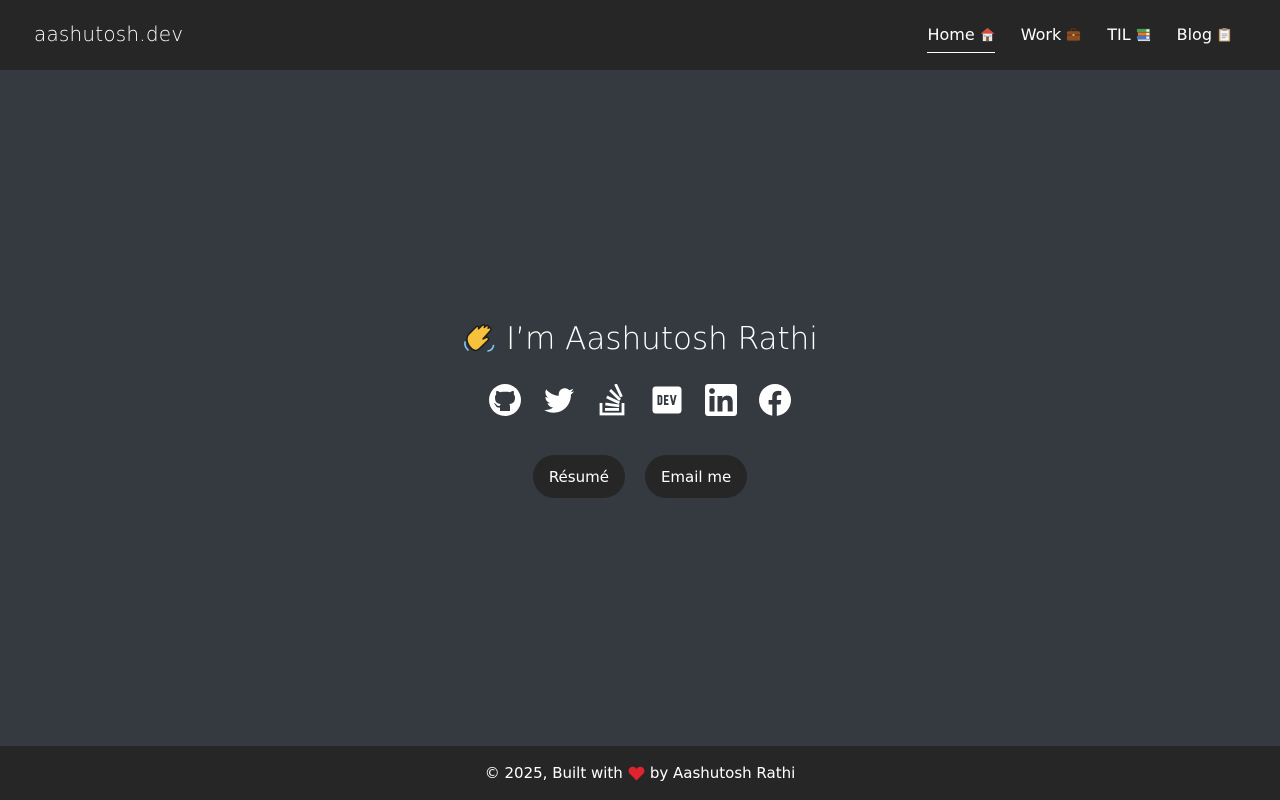  I want to click on top-navbar: aashutosh.dev Home Work TIL Blog, so click(640, 35).